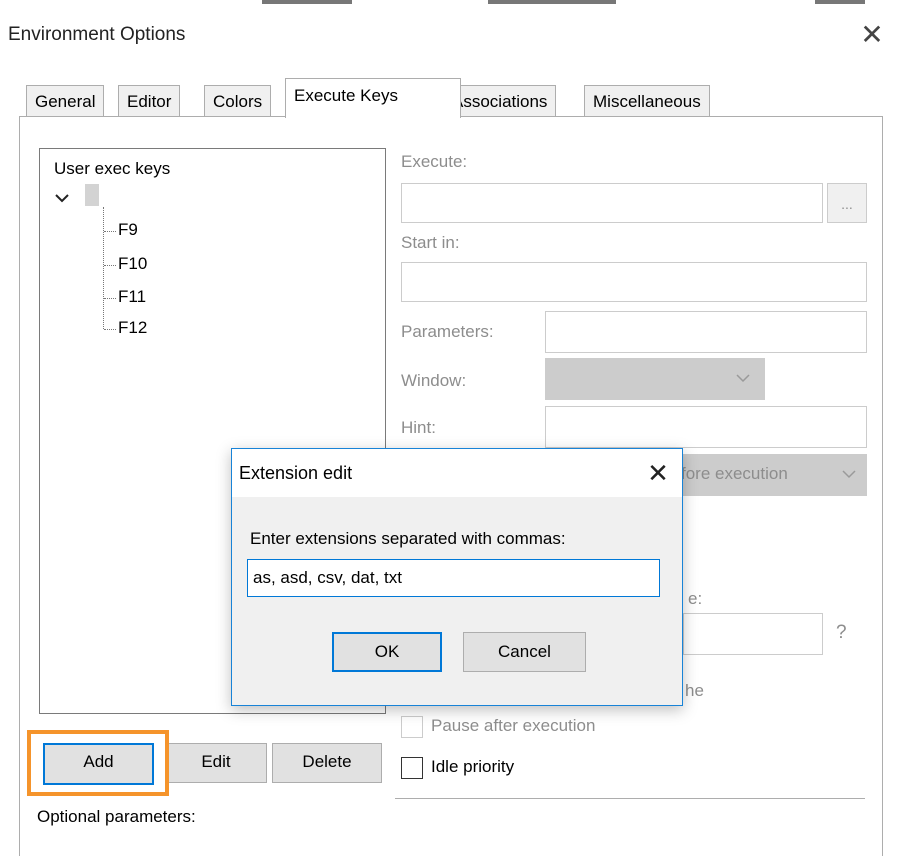 The width and height of the screenshot is (897, 856). I want to click on behind-dialog-input, so click(753, 634).